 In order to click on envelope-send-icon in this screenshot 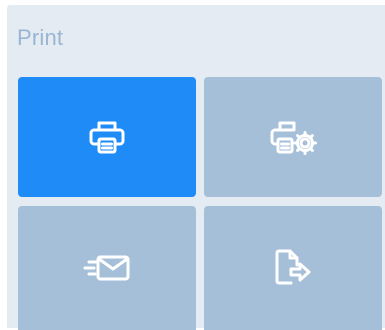, I will do `click(107, 268)`.